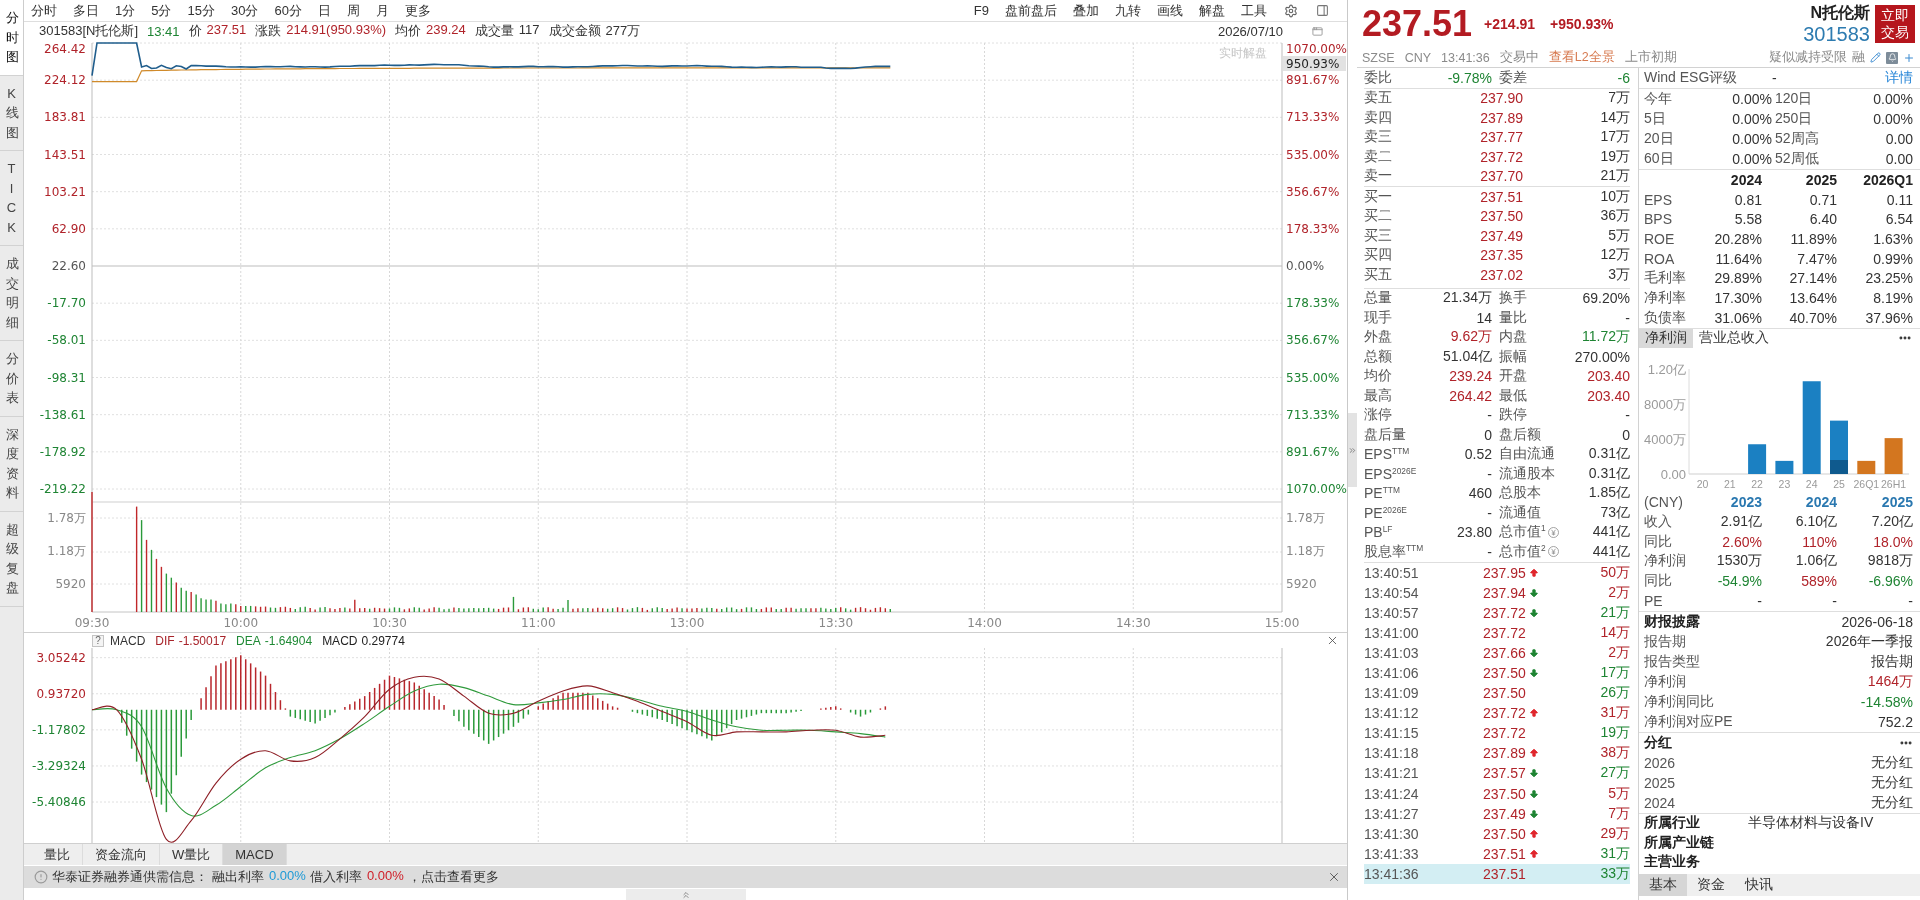 The image size is (1920, 900). Describe the element at coordinates (1497, 873) in the screenshot. I see `trade-tick-row: 13:41:36 237.51 33万` at that location.